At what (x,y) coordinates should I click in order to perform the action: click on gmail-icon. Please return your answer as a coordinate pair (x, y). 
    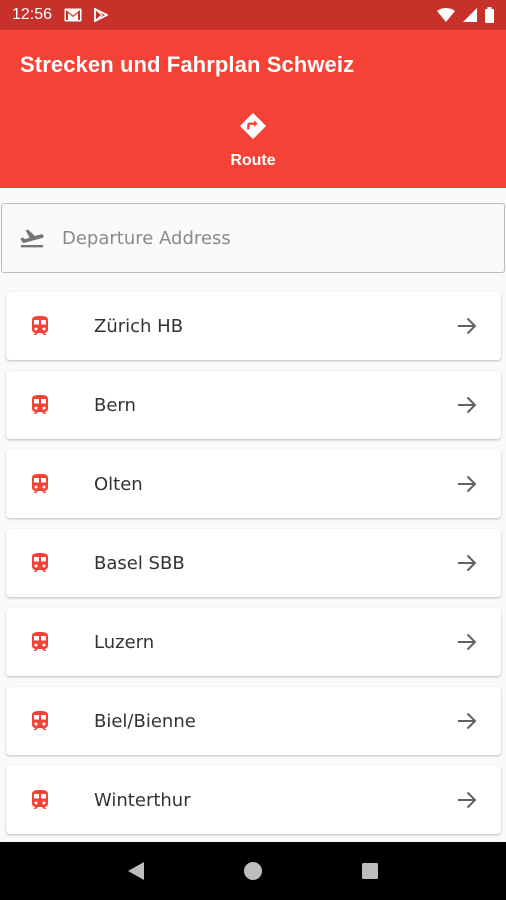
    Looking at the image, I should click on (73, 15).